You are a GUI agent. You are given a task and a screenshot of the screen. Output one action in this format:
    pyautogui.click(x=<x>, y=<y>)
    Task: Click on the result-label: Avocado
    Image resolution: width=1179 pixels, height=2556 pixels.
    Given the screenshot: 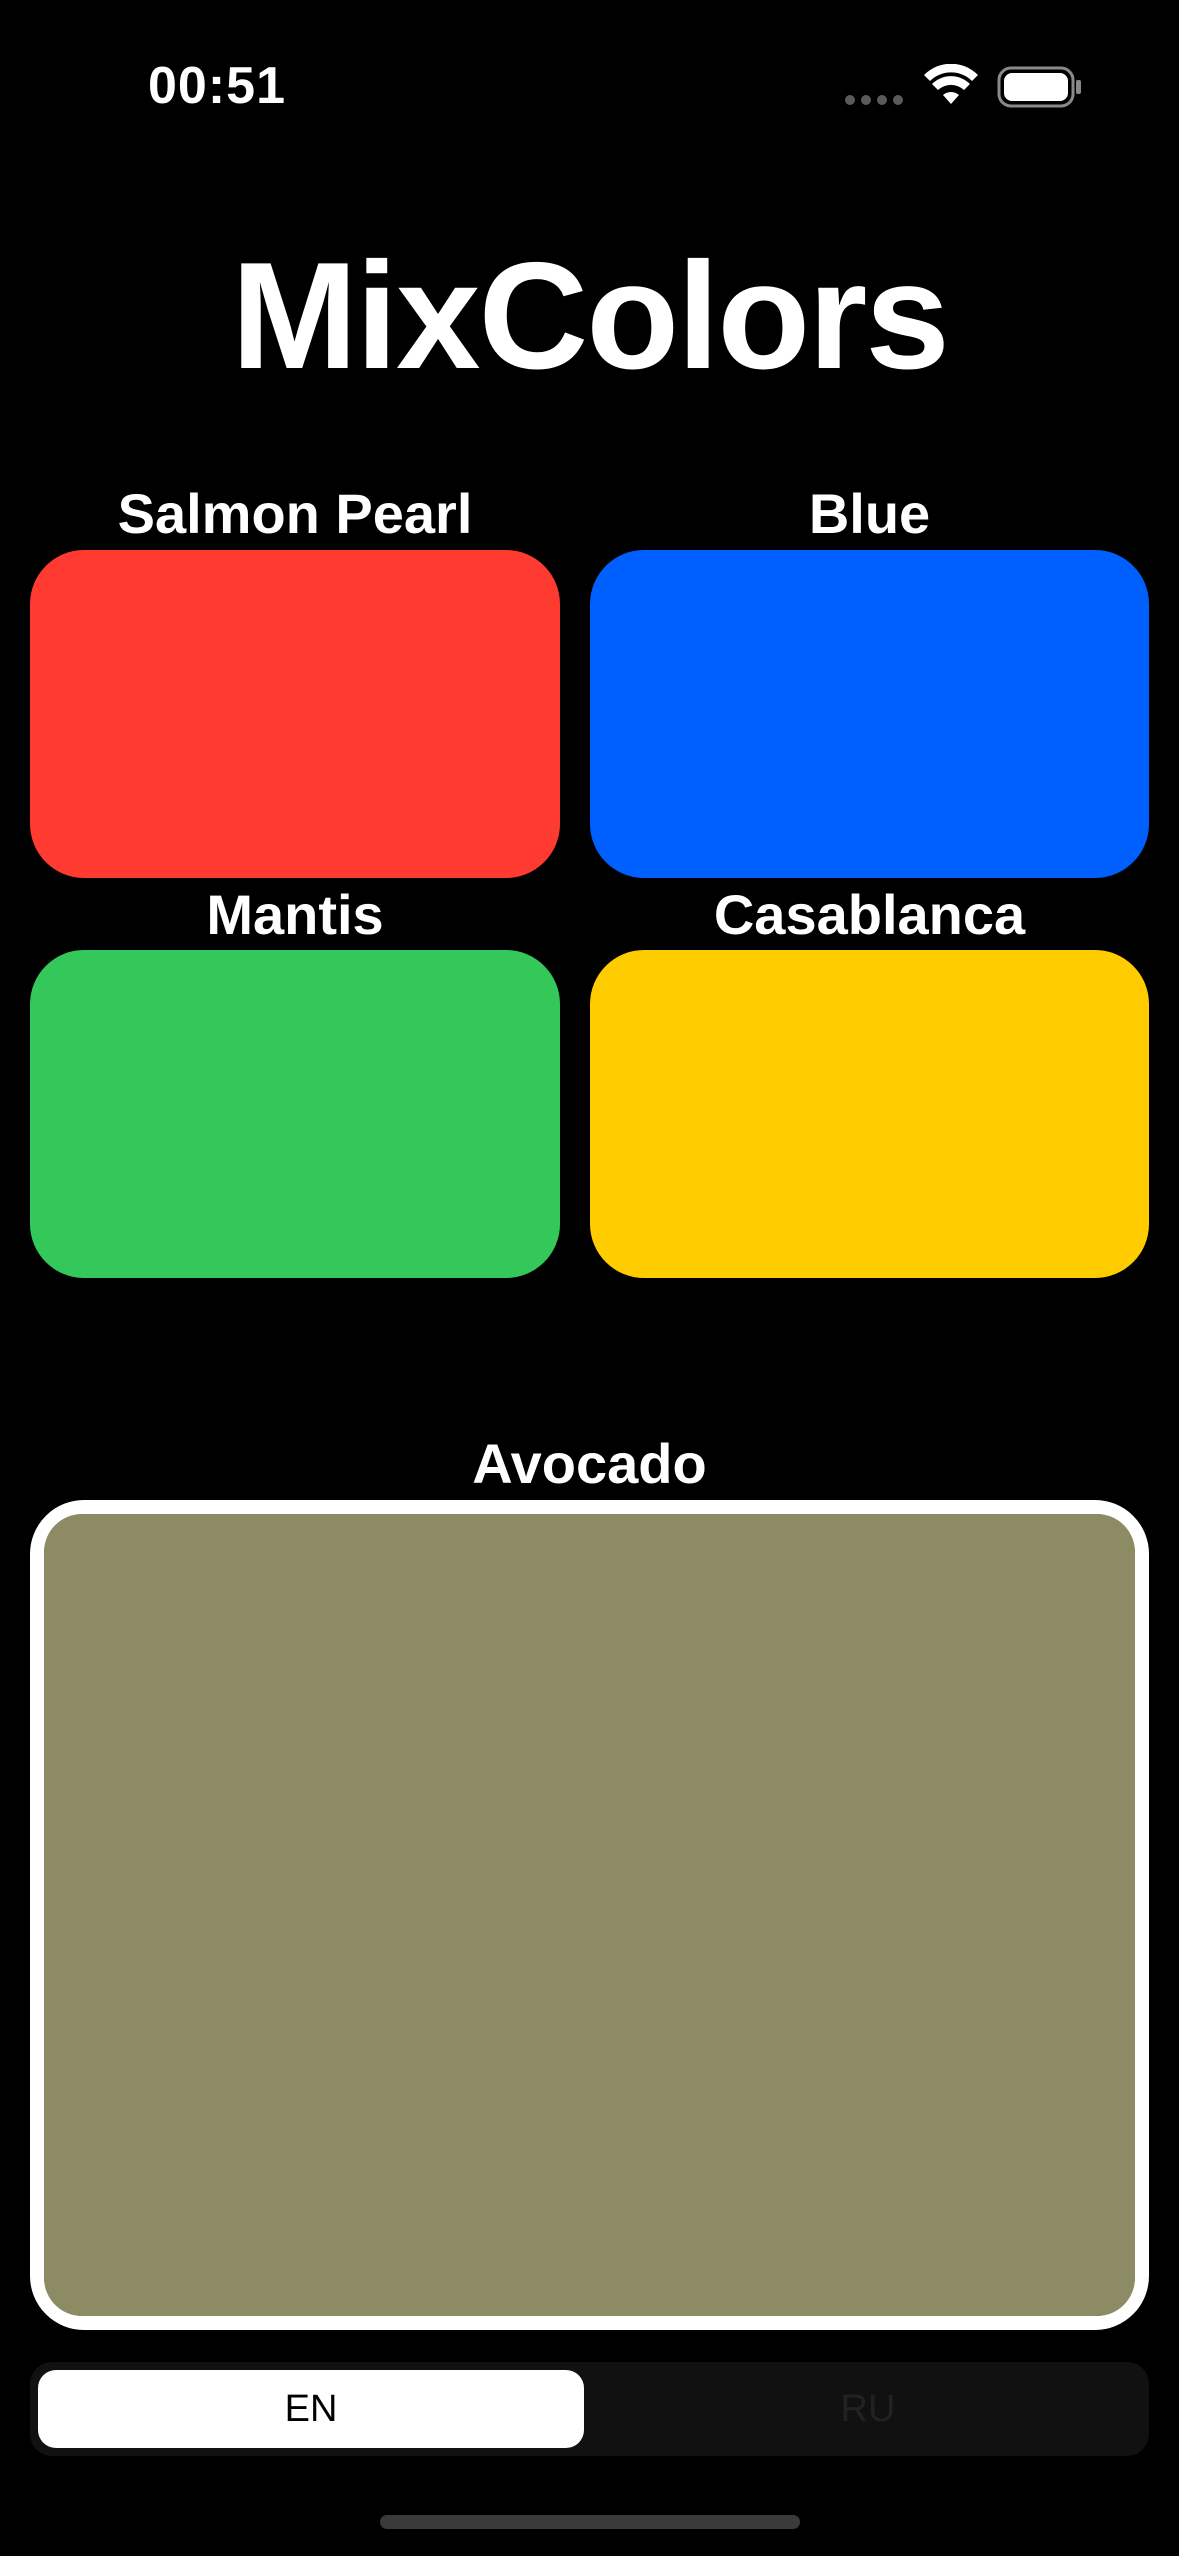 What is the action you would take?
    pyautogui.click(x=589, y=1463)
    